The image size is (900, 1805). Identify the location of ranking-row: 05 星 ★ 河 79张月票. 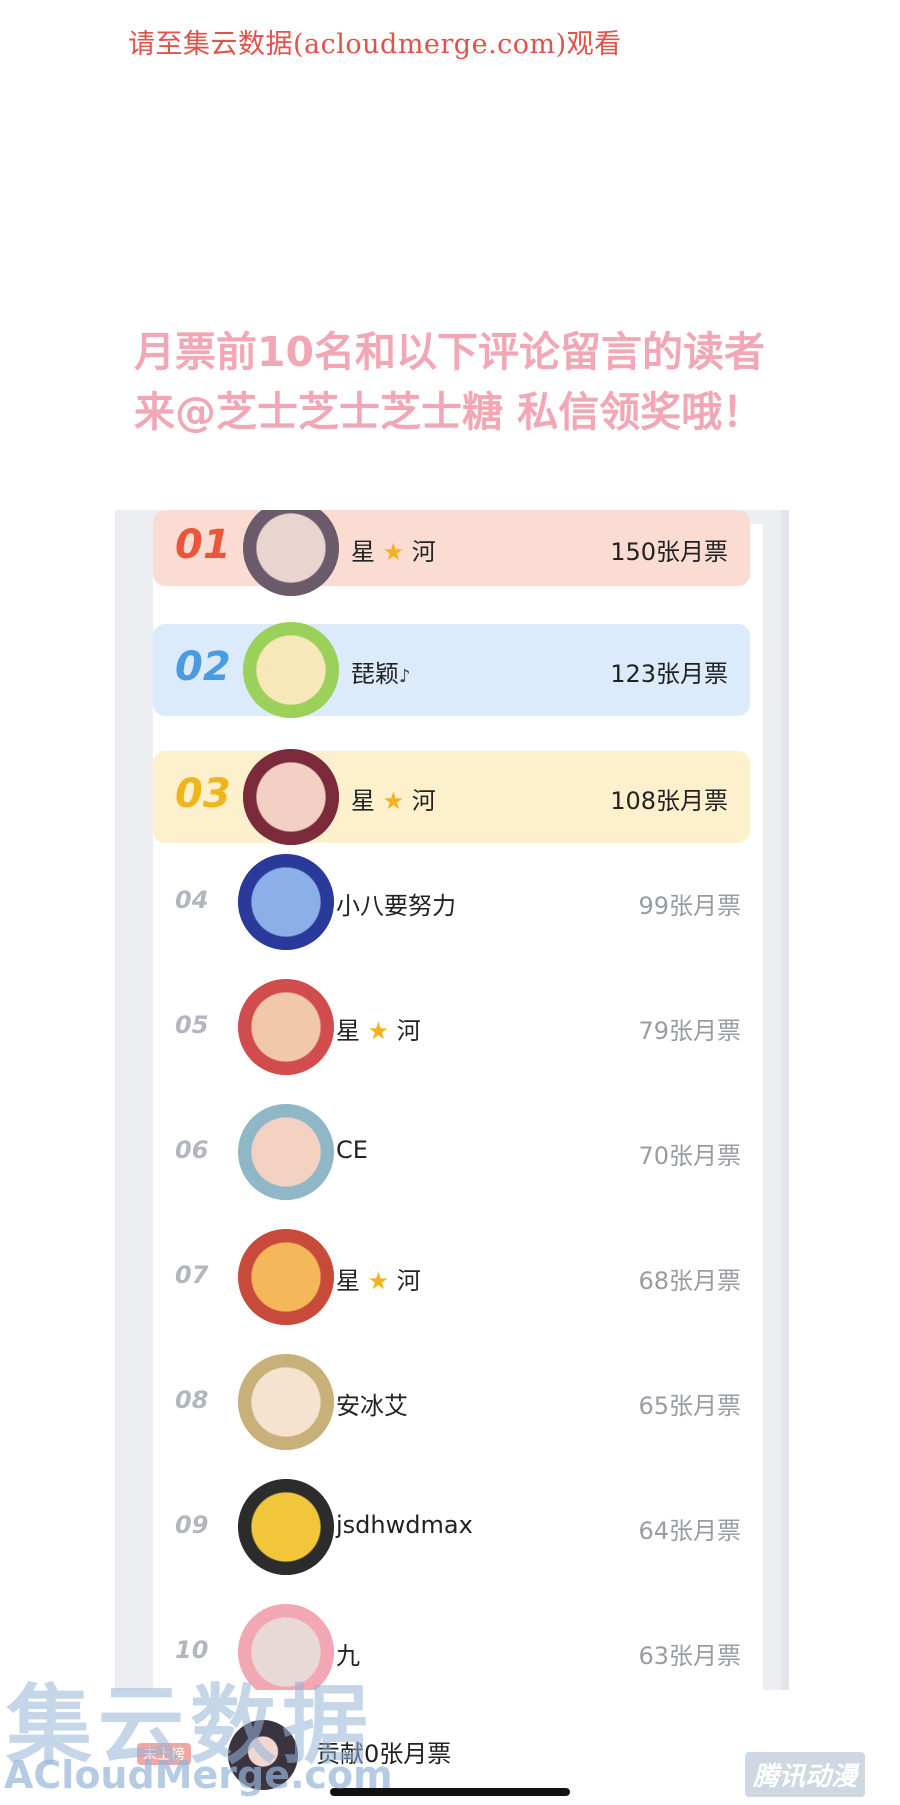
(458, 1027).